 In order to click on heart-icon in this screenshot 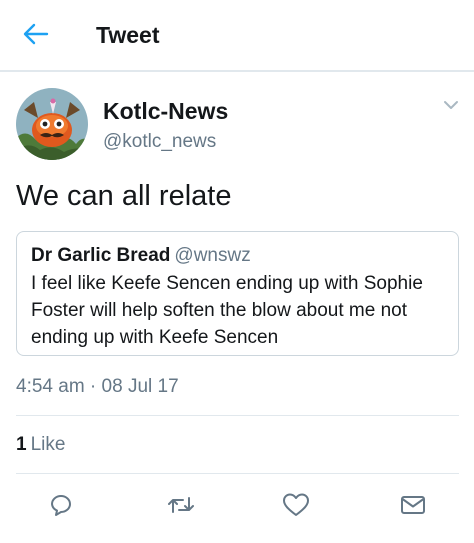, I will do `click(296, 507)`.